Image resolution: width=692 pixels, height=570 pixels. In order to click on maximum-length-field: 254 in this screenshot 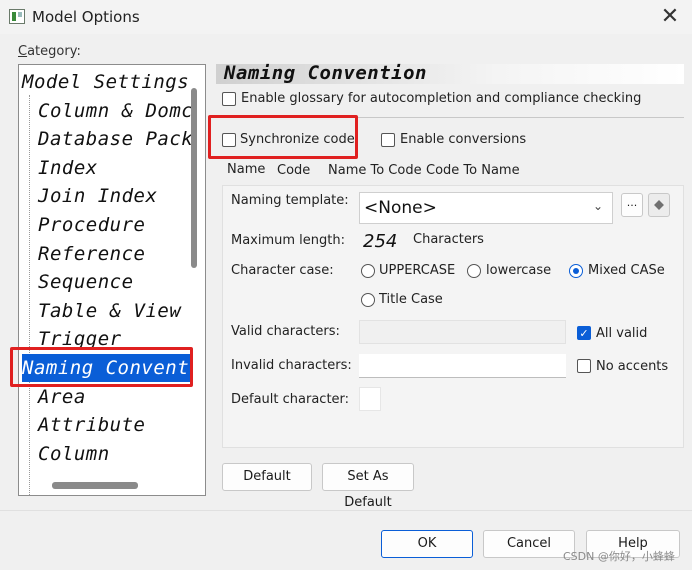, I will do `click(382, 242)`.